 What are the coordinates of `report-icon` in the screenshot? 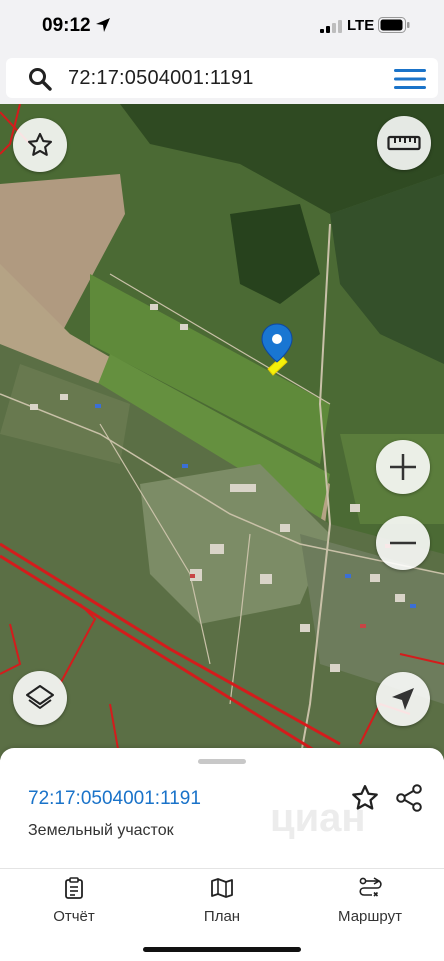 It's located at (74, 888).